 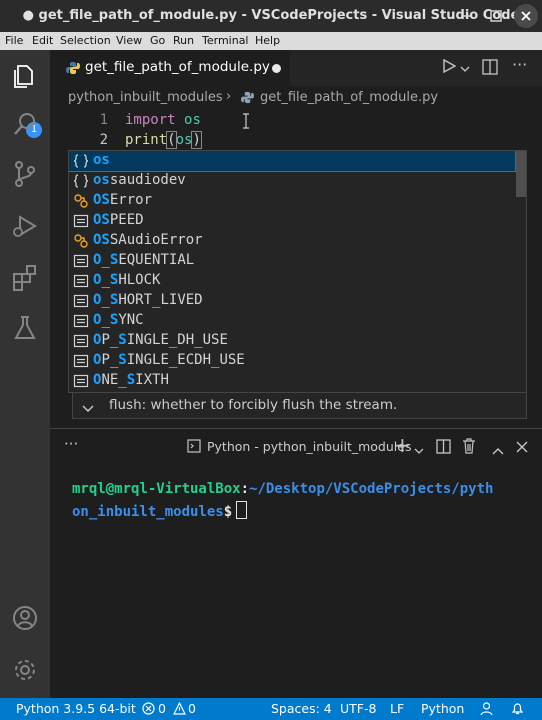 What do you see at coordinates (292, 321) in the screenshot?
I see `suggestion-item: O_SYNC` at bounding box center [292, 321].